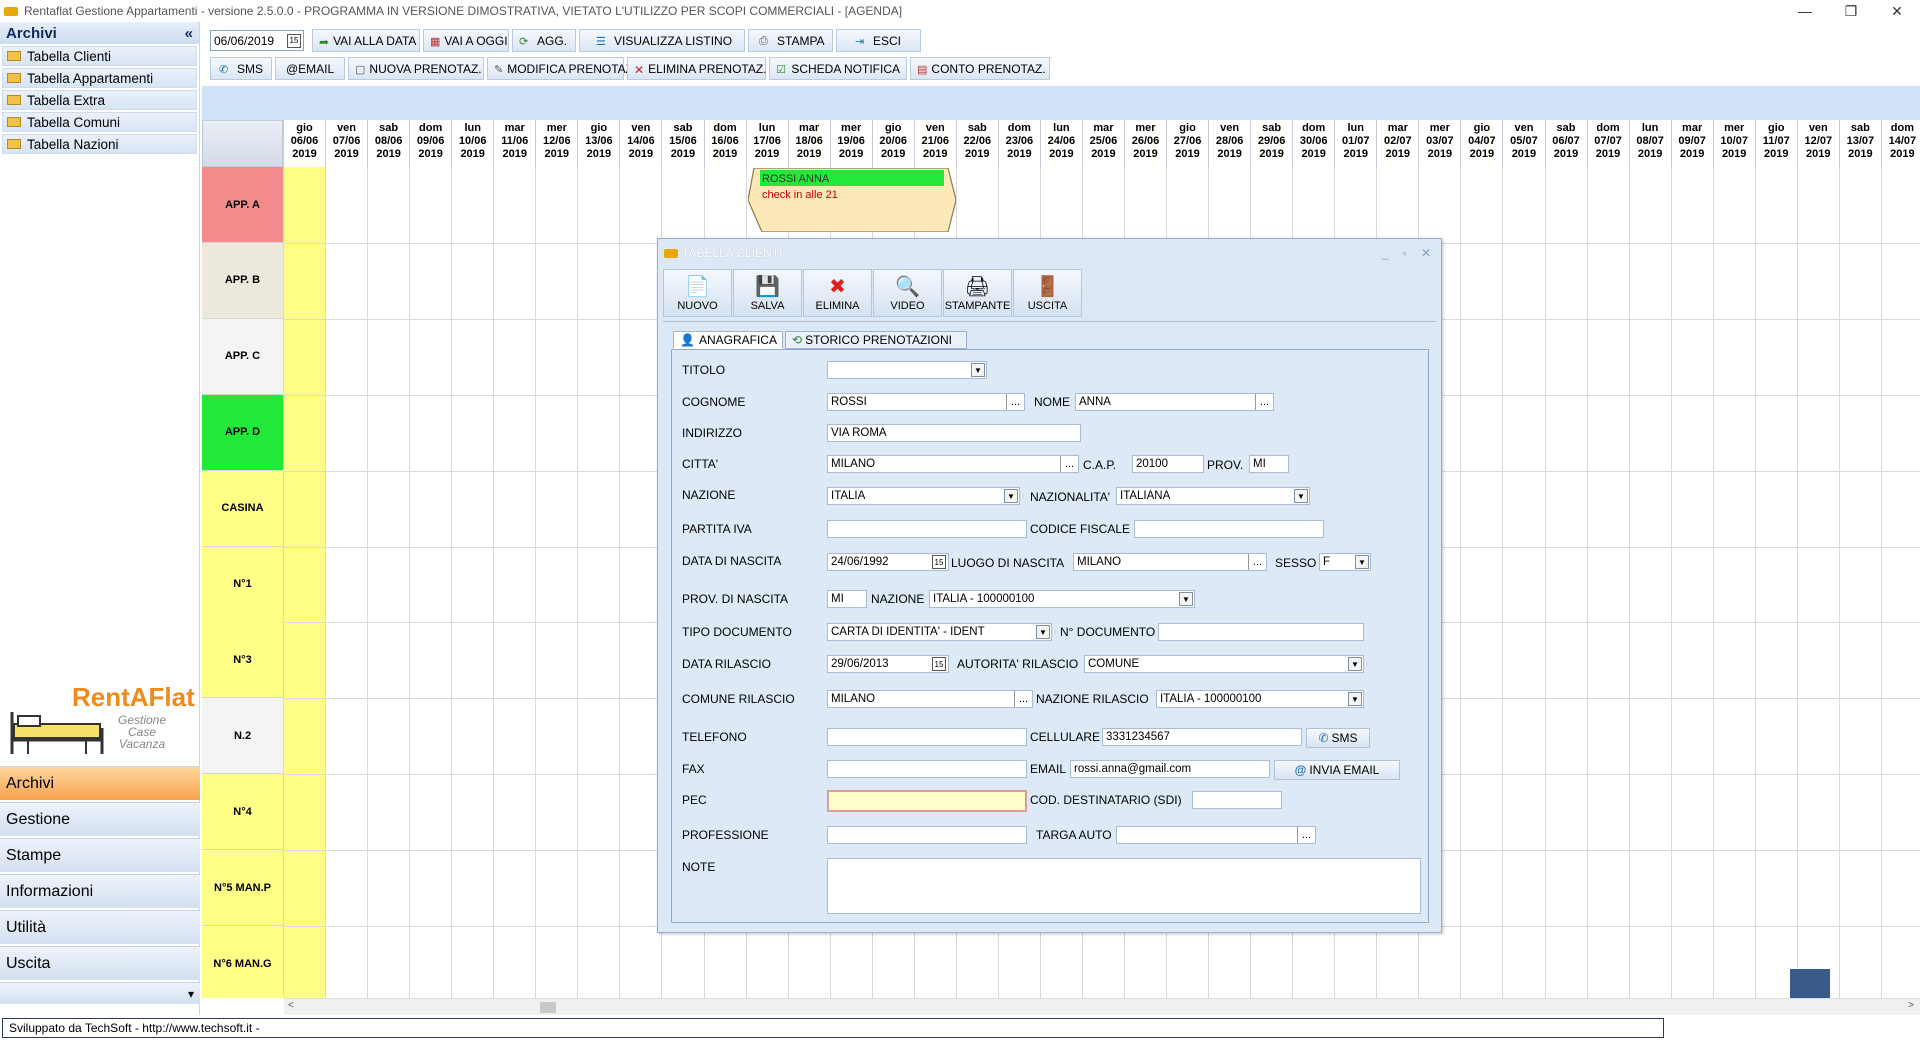  Describe the element at coordinates (1405, 253) in the screenshot. I see `maximize-icon: ▫` at that location.